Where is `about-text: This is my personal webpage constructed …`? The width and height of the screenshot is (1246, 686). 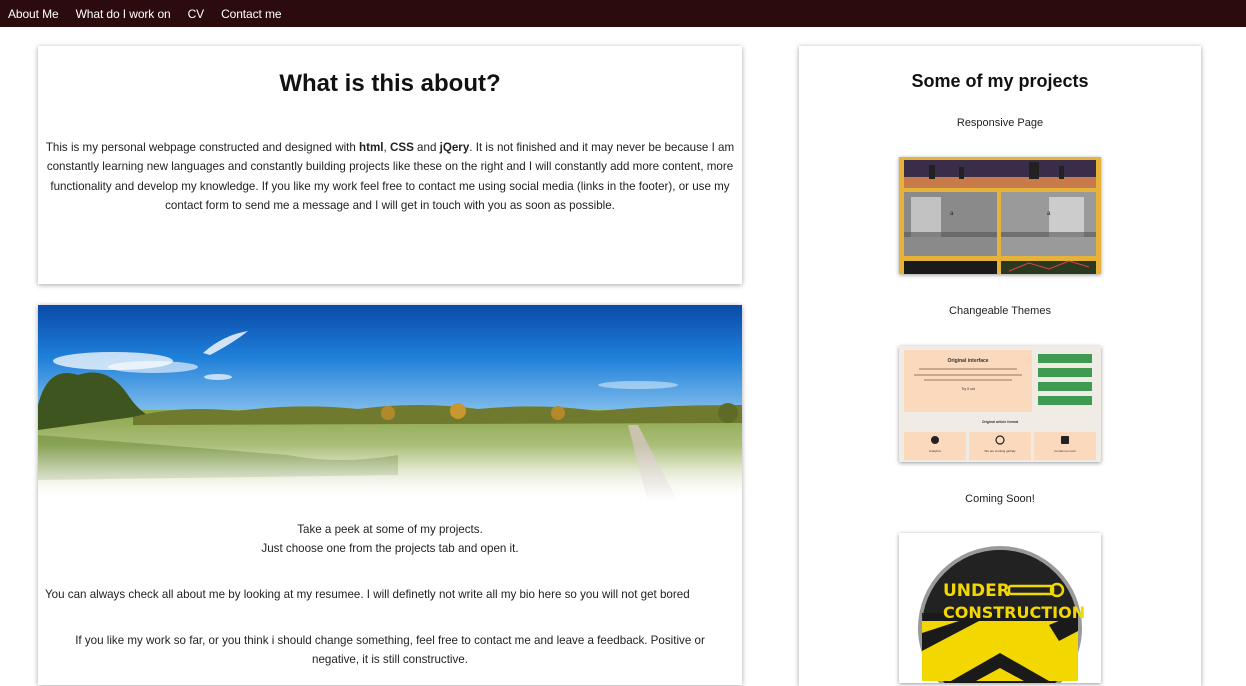 about-text: This is my personal webpage constructed … is located at coordinates (390, 177).